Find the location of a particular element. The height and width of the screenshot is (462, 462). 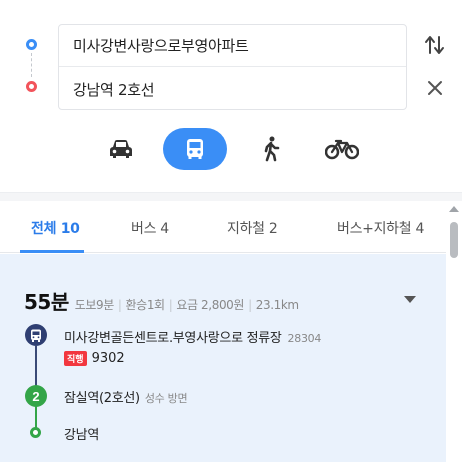

transfer-count: 환승1회 is located at coordinates (145, 305).